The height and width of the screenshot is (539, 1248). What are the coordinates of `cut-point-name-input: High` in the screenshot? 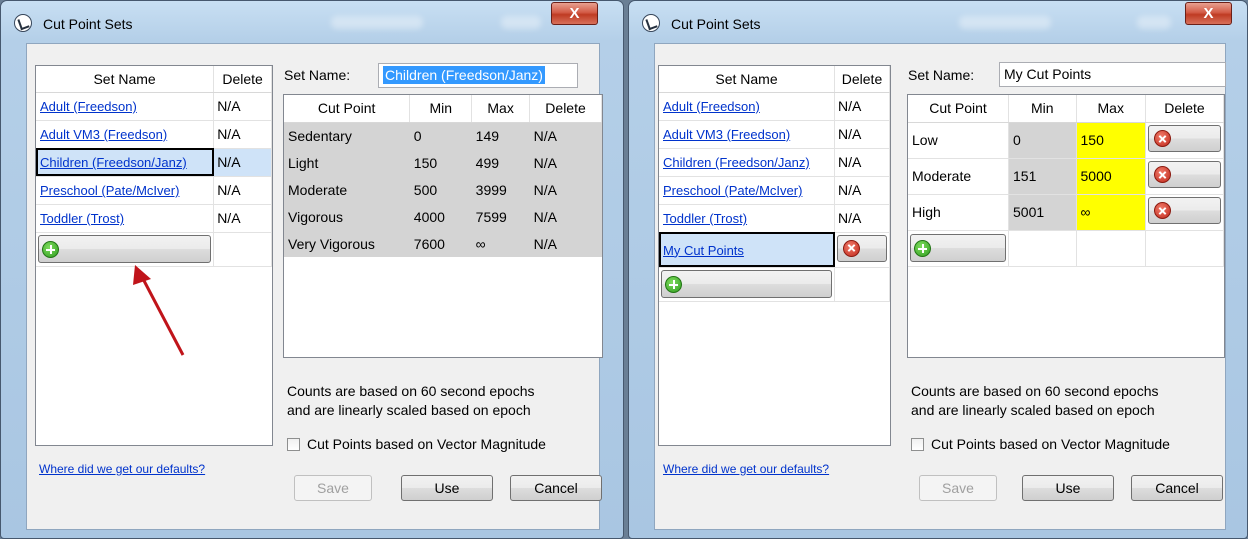 It's located at (958, 212).